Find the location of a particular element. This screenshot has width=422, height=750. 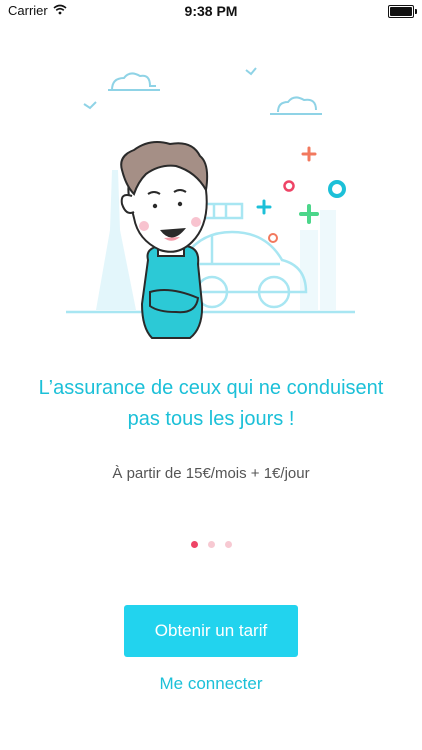

clock: 9:38 PM is located at coordinates (211, 11).